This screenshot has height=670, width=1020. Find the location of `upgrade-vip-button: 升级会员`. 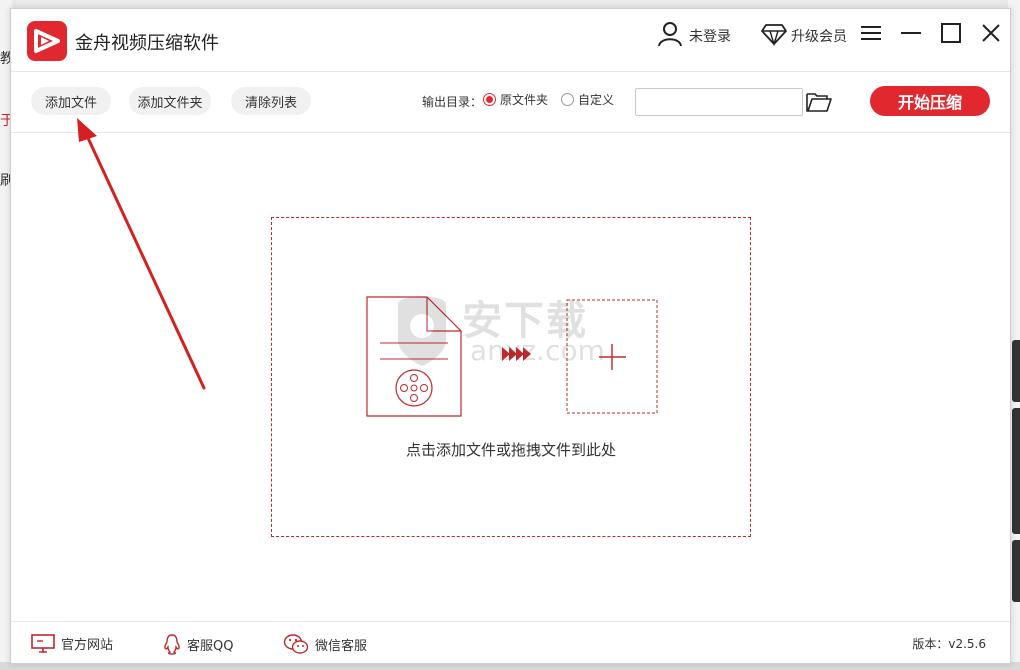

upgrade-vip-button: 升级会员 is located at coordinates (804, 36).